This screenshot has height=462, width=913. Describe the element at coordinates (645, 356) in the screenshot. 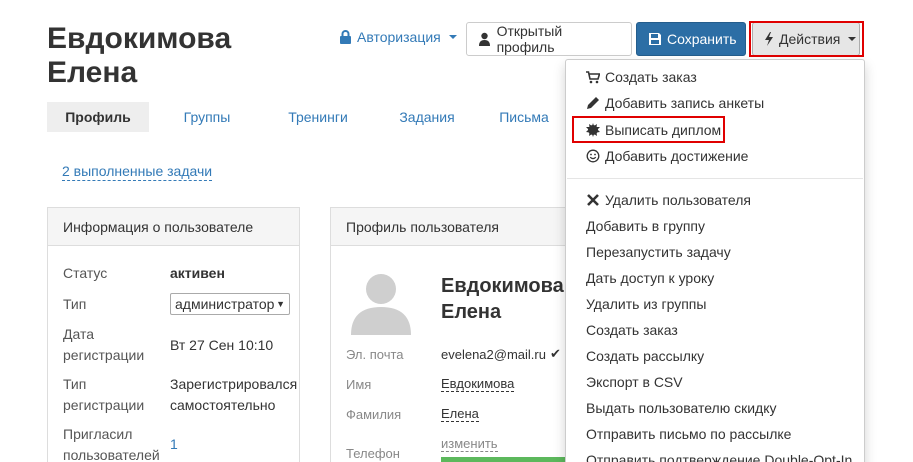

I see `menu-item-create-mailing: Создать рассылку` at that location.